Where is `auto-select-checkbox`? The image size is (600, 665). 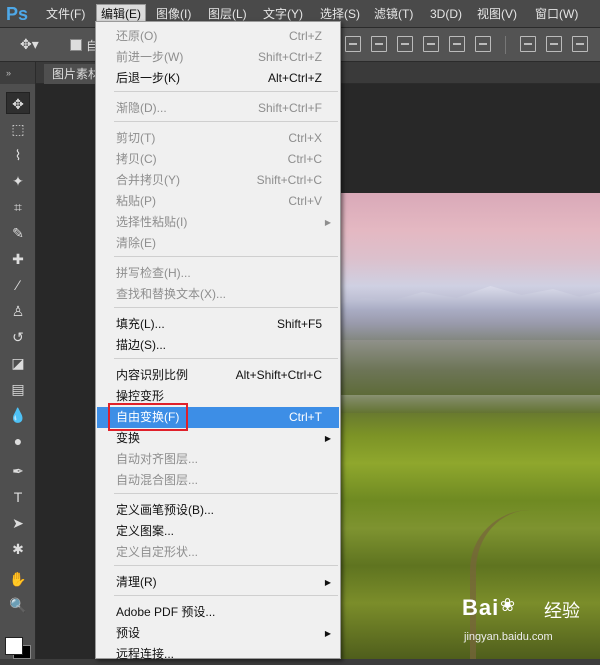
auto-select-checkbox is located at coordinates (76, 45).